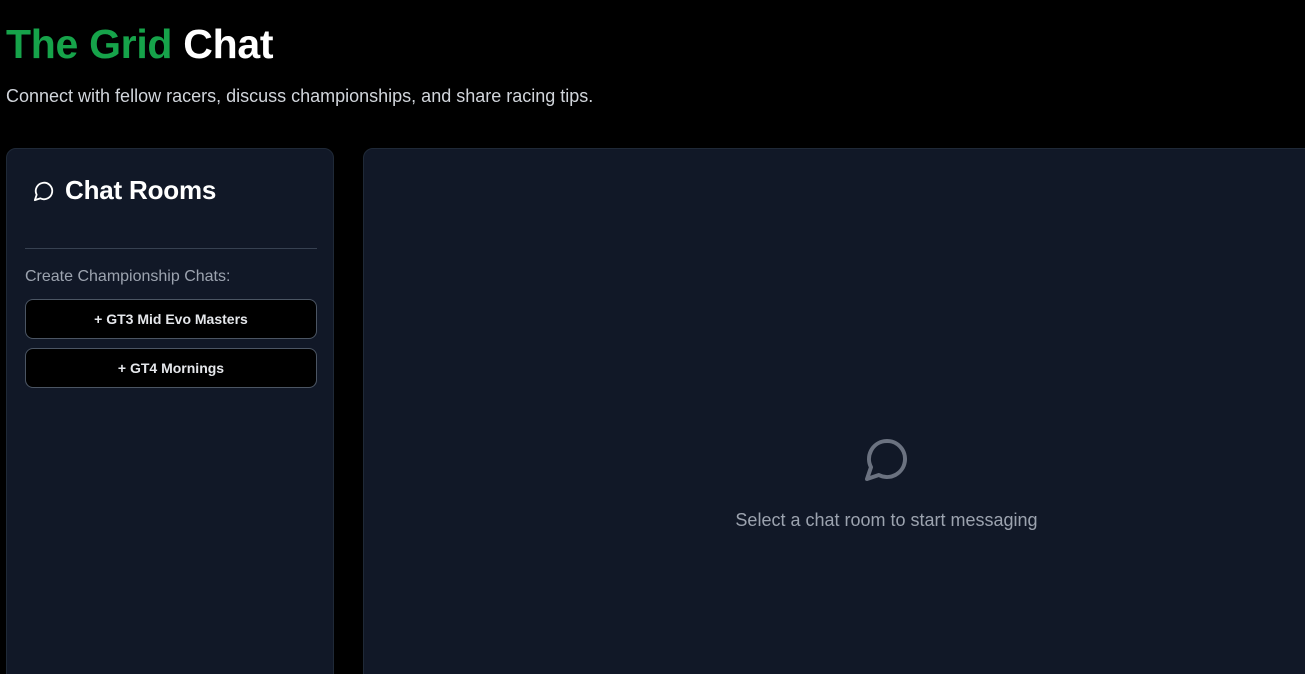 The width and height of the screenshot is (1305, 674). What do you see at coordinates (228, 44) in the screenshot?
I see `title-rest: Chat` at bounding box center [228, 44].